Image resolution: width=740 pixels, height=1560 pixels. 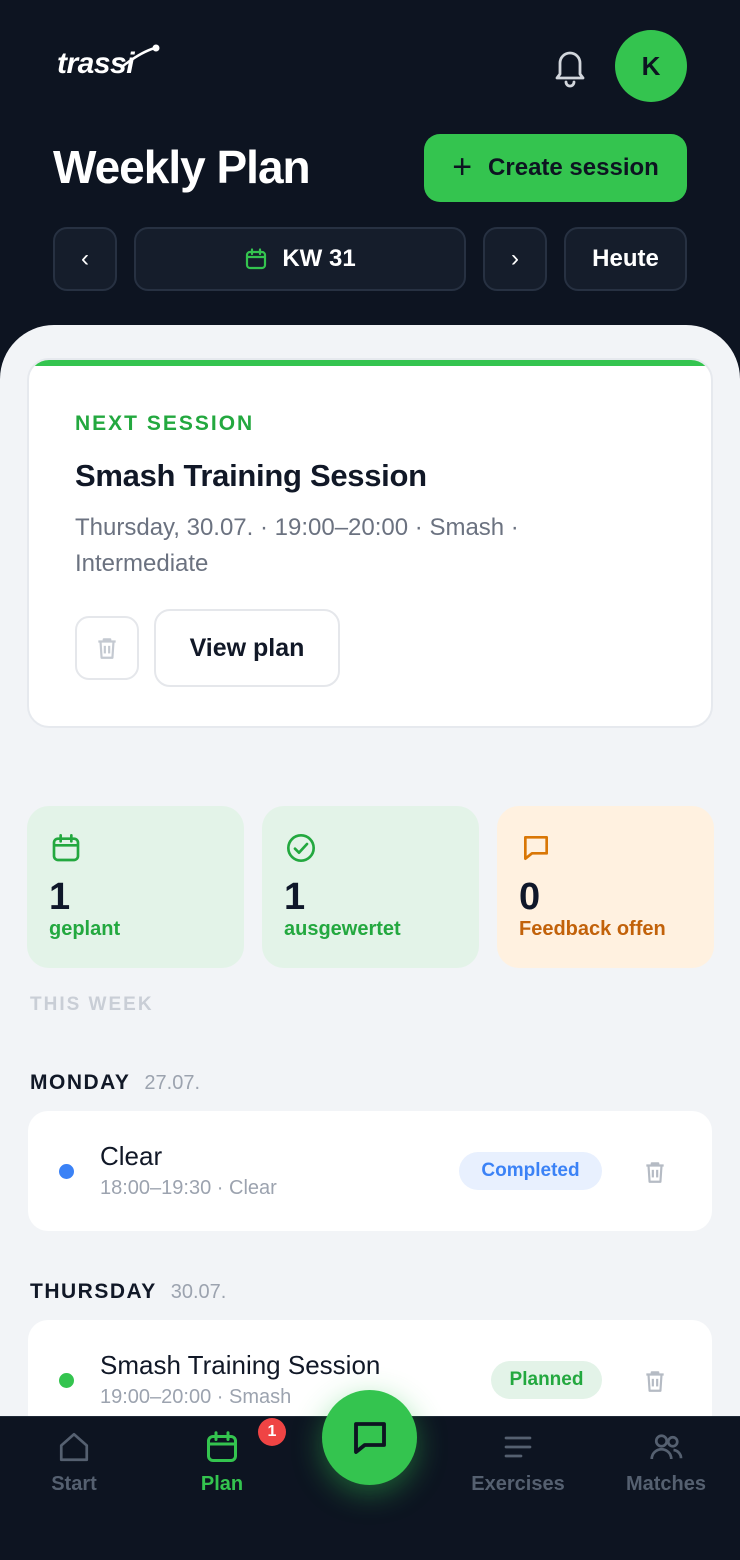 I want to click on stat-planned: 1 geplant, so click(x=135, y=887).